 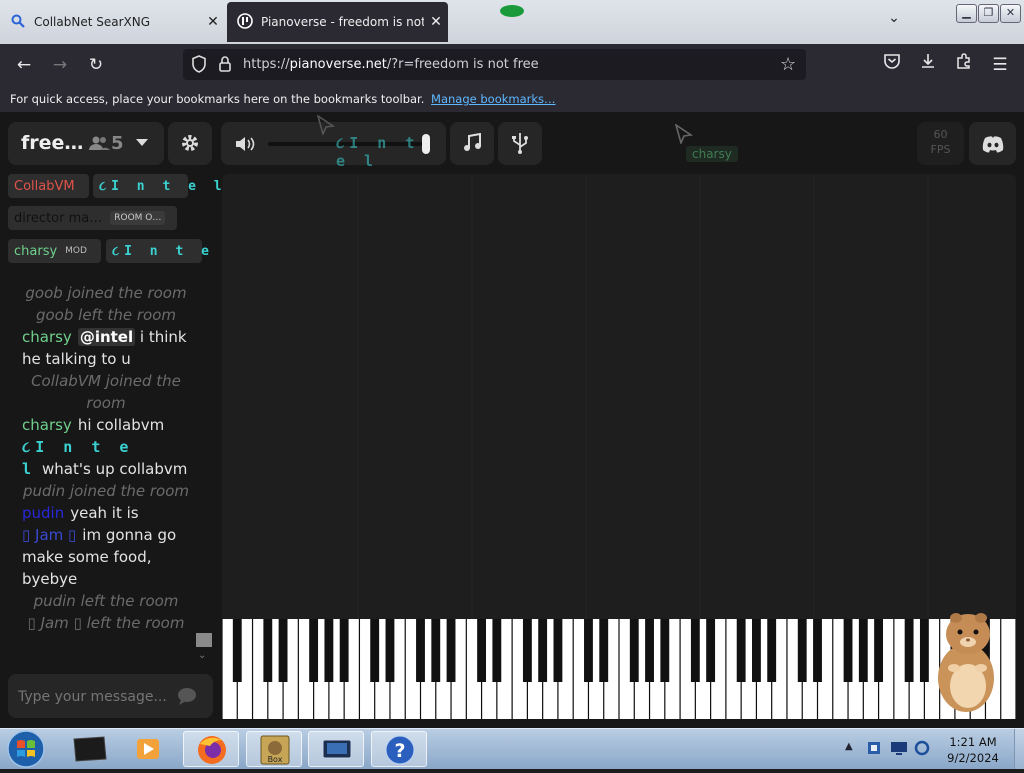 I want to click on display-tray-icon, so click(x=899, y=750).